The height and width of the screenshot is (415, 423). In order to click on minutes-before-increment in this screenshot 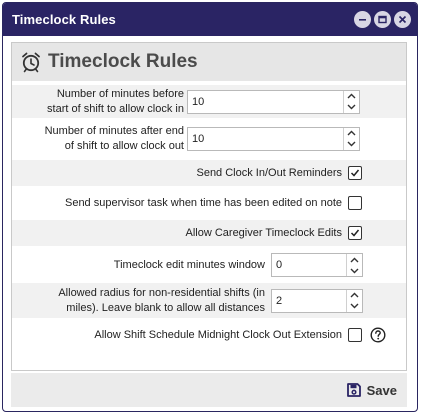, I will do `click(351, 96)`.